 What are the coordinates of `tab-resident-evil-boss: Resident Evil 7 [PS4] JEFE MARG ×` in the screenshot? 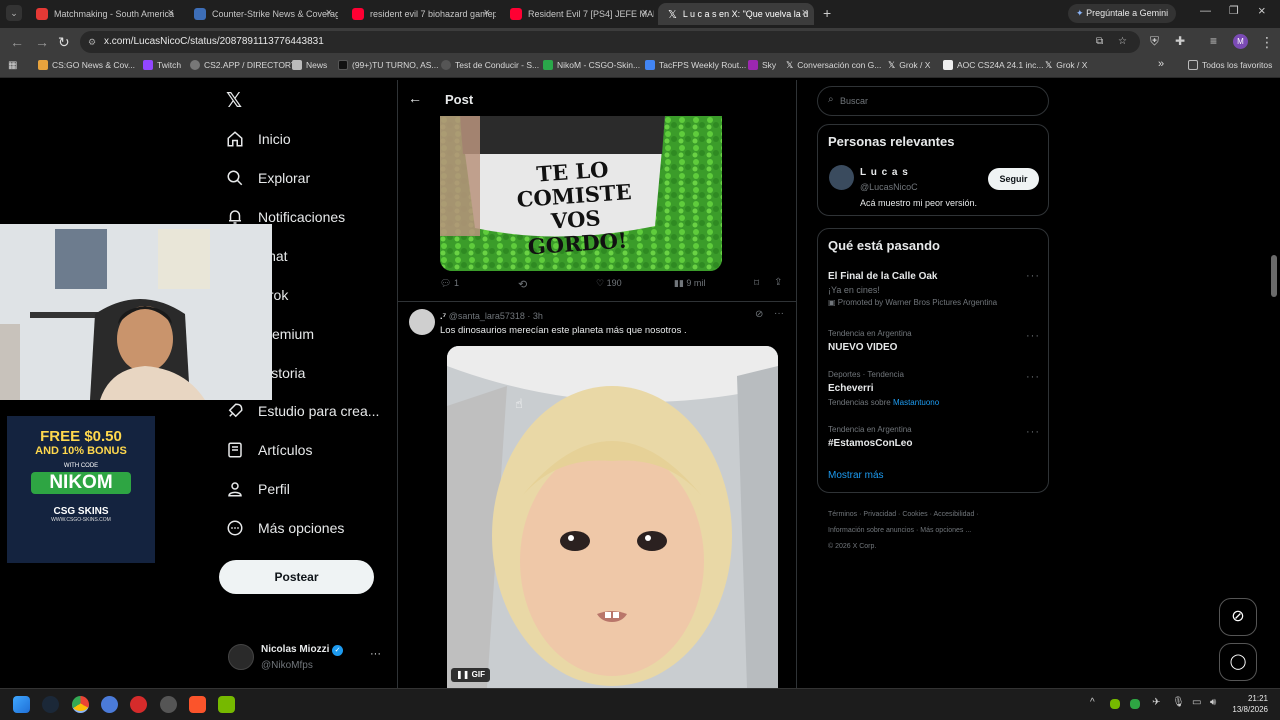 It's located at (577, 14).